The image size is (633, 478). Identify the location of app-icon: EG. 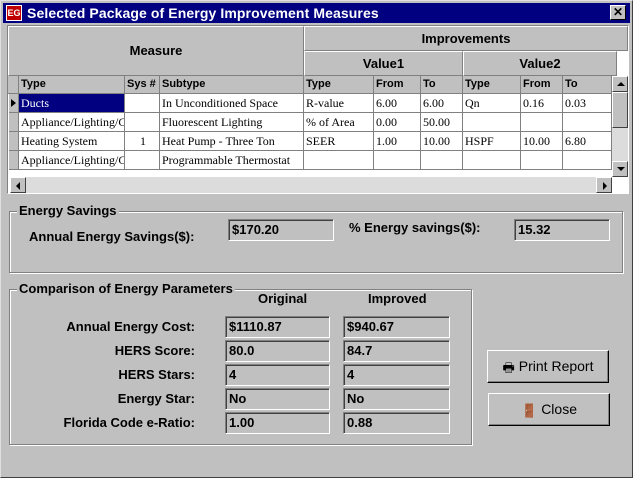
(14, 13).